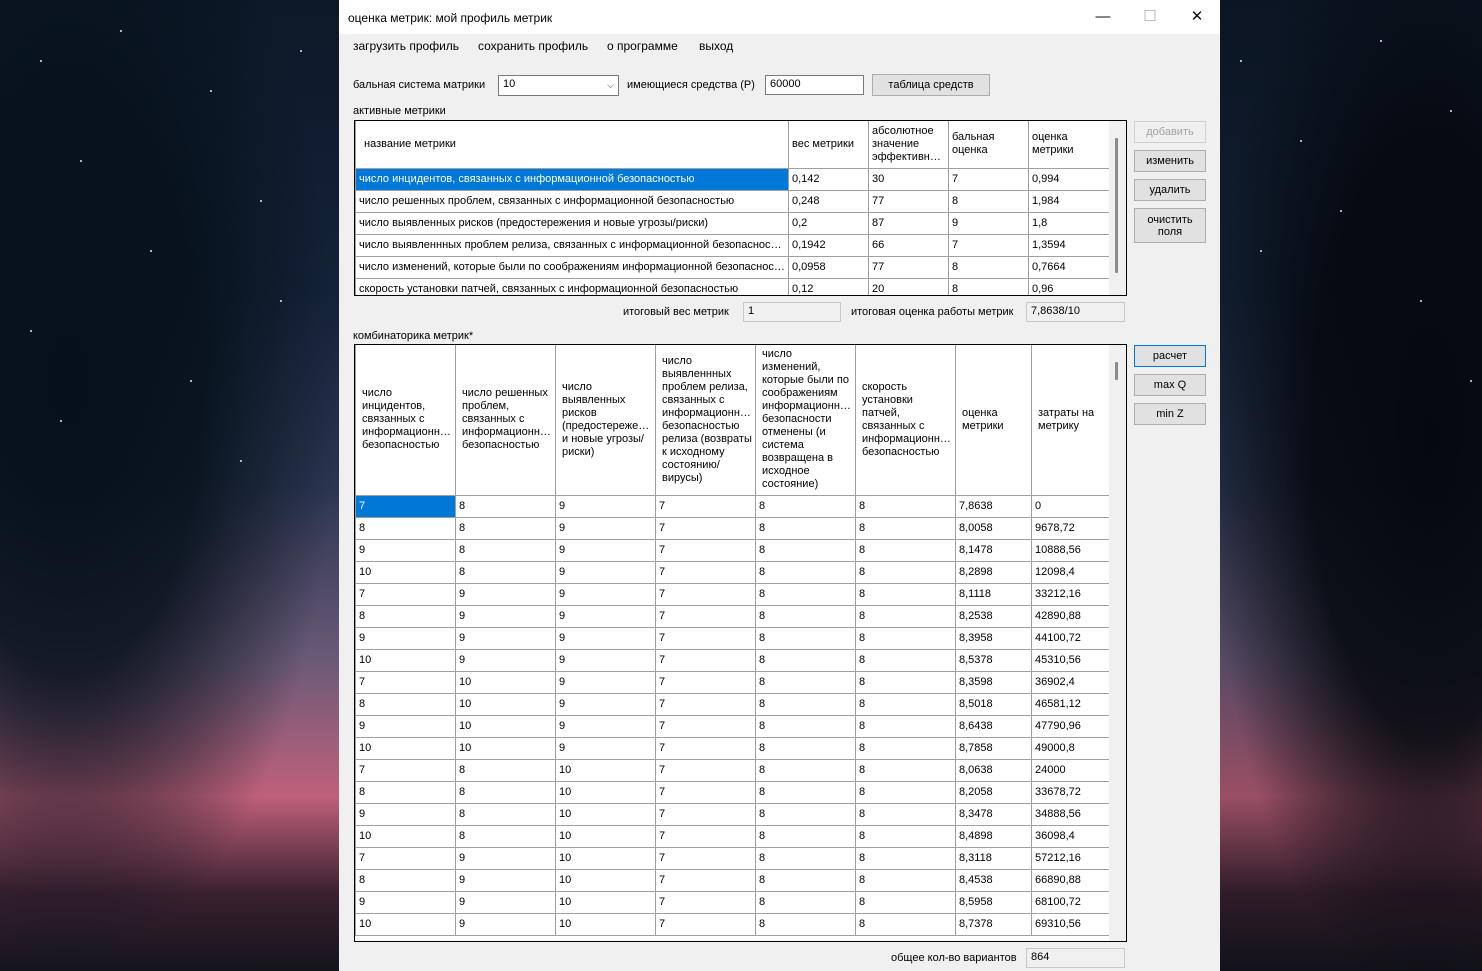 The height and width of the screenshot is (971, 1482). What do you see at coordinates (1071, 858) in the screenshot?
I see `table-cell: 57212,16` at bounding box center [1071, 858].